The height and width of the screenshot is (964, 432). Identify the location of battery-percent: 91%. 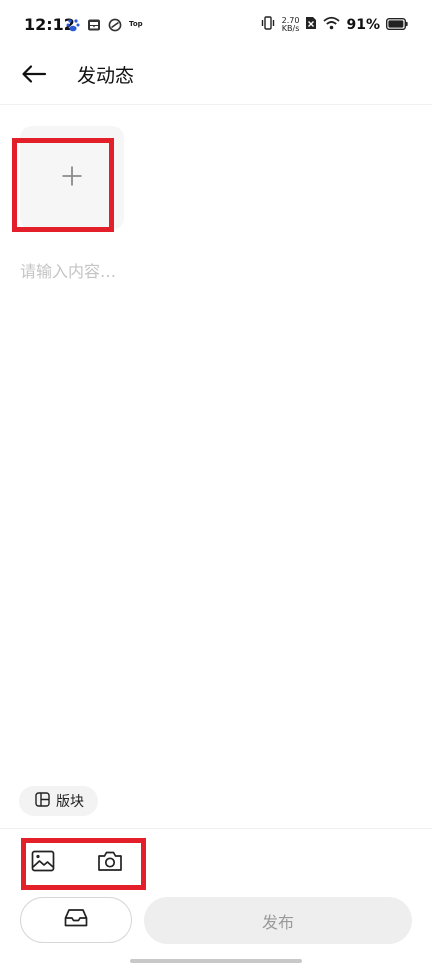
(363, 24).